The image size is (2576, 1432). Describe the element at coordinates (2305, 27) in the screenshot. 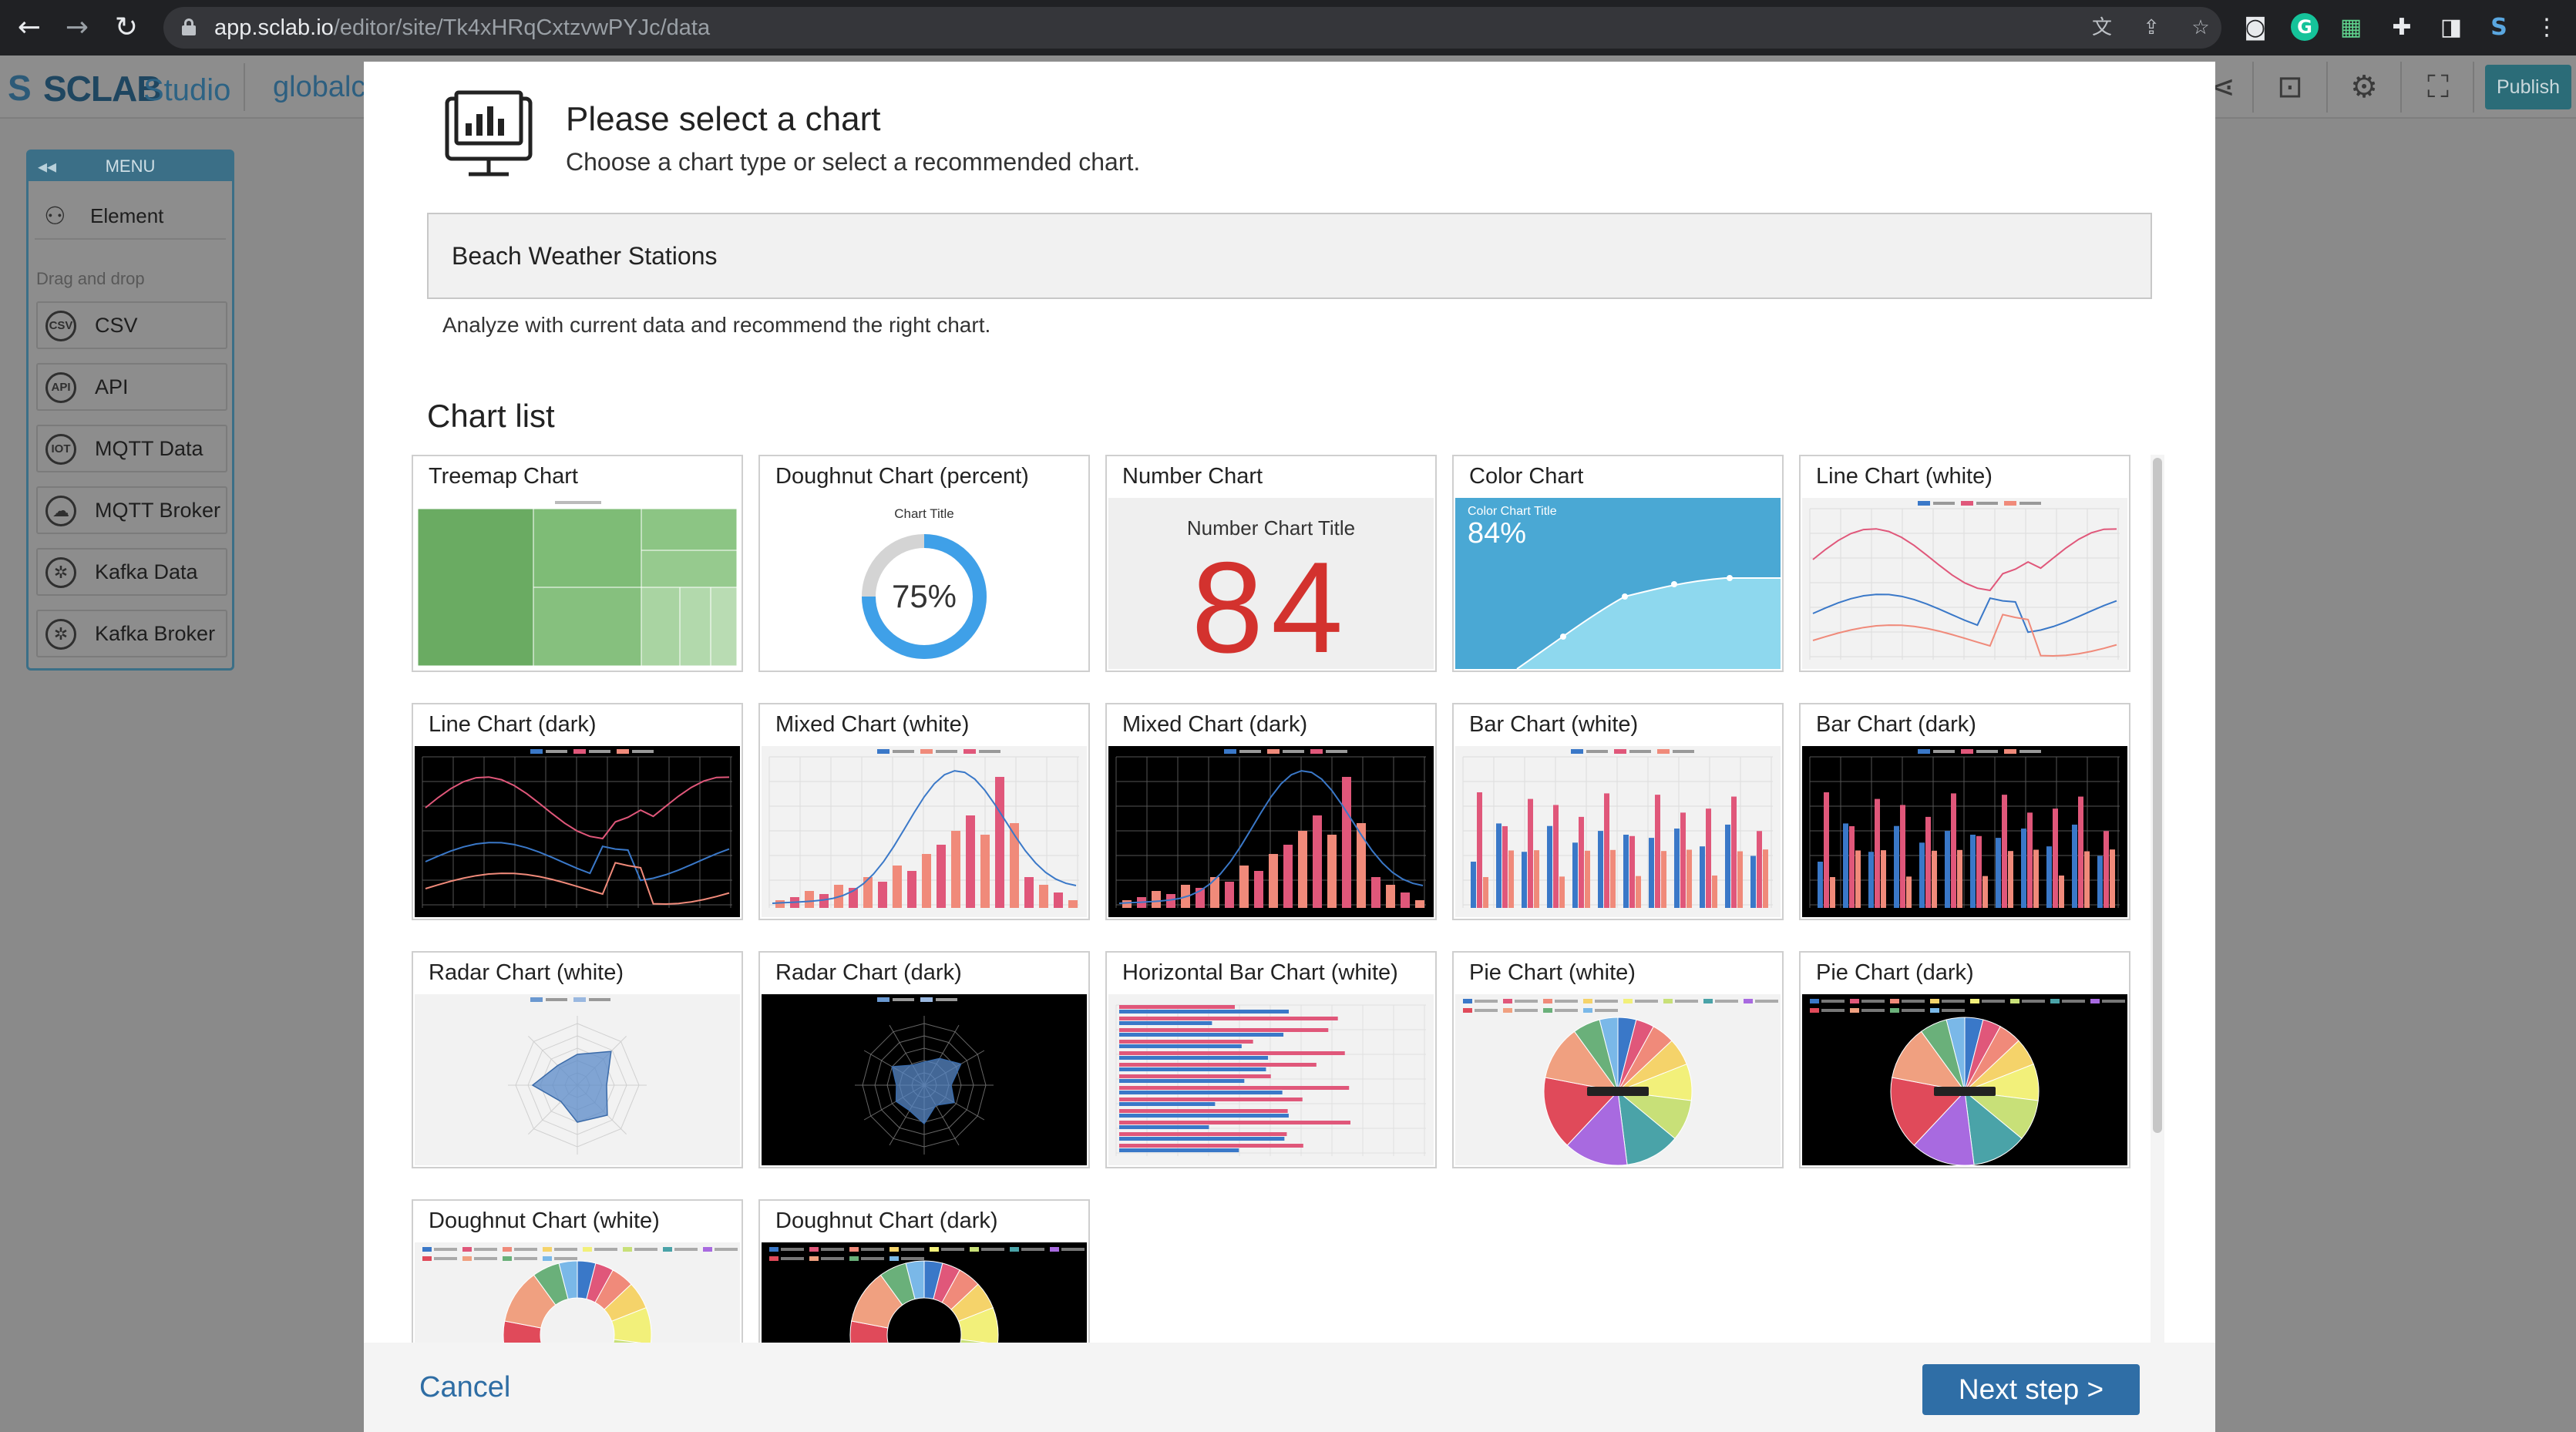

I see `grammarly-icon: G` at that location.